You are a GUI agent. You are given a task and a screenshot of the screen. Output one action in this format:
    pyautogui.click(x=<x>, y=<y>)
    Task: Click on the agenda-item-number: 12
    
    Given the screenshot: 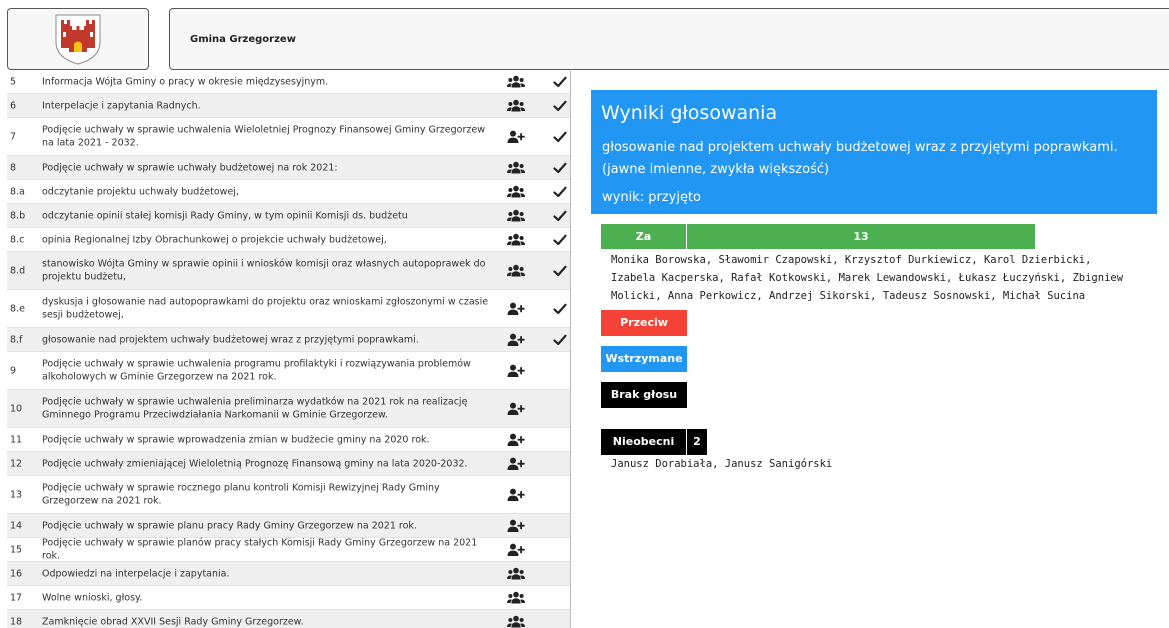 What is the action you would take?
    pyautogui.click(x=16, y=463)
    